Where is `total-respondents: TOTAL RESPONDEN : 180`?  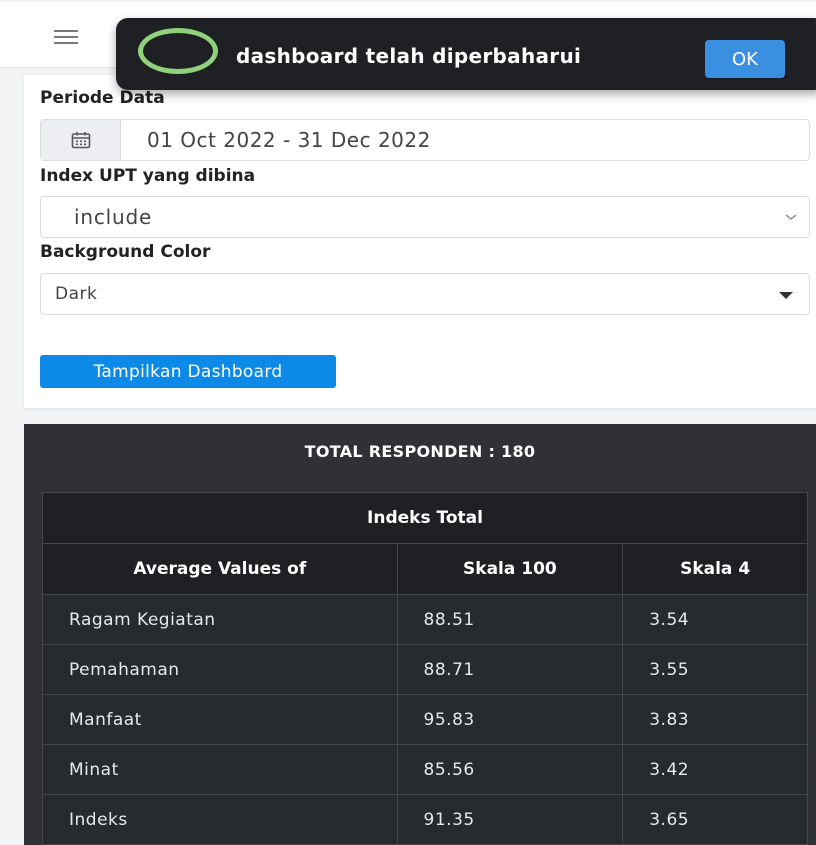
total-respondents: TOTAL RESPONDEN : 180 is located at coordinates (420, 451).